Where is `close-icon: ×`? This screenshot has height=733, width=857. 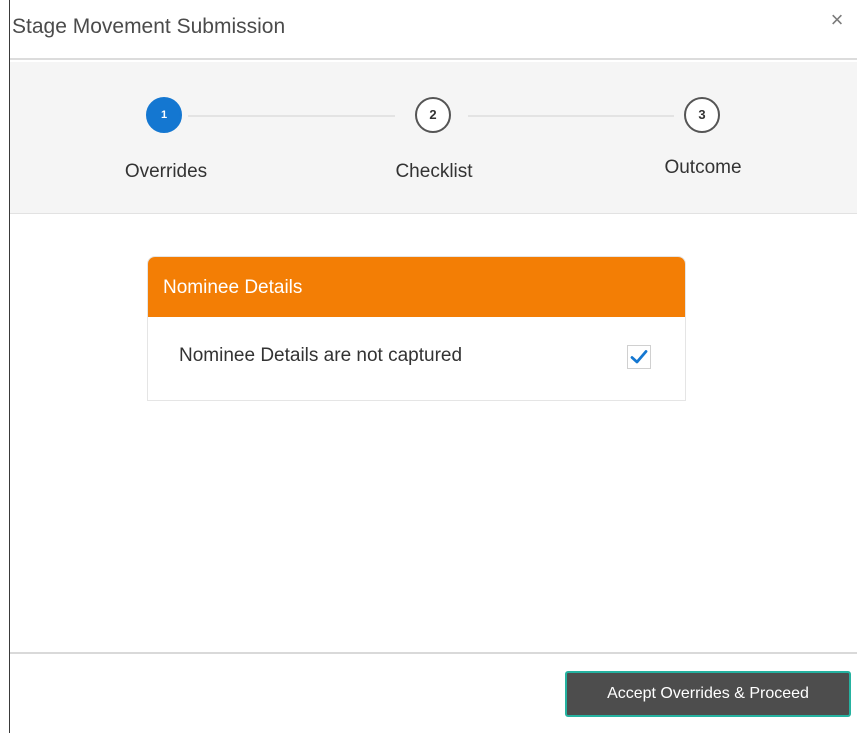 close-icon: × is located at coordinates (837, 20).